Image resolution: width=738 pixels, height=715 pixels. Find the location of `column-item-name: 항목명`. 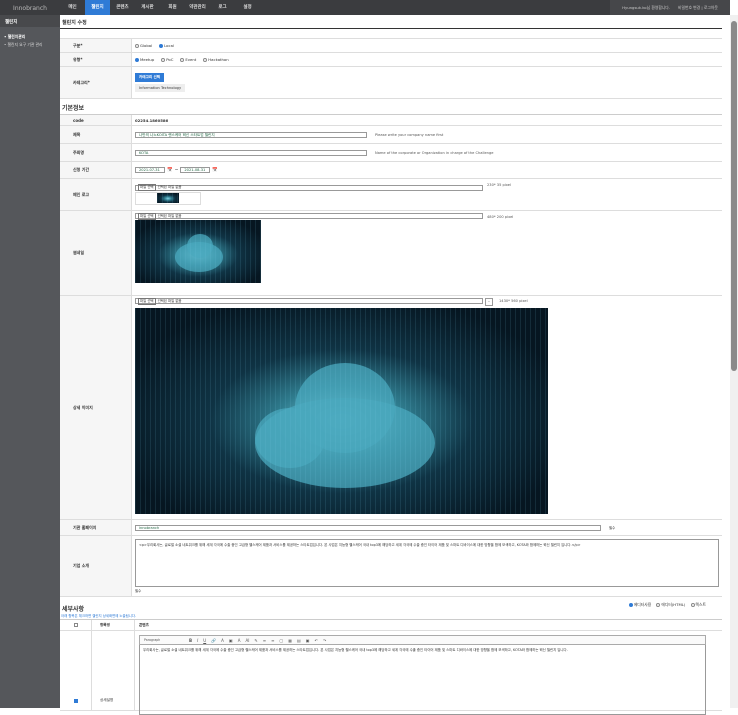

column-item-name: 항목명 is located at coordinates (113, 625).